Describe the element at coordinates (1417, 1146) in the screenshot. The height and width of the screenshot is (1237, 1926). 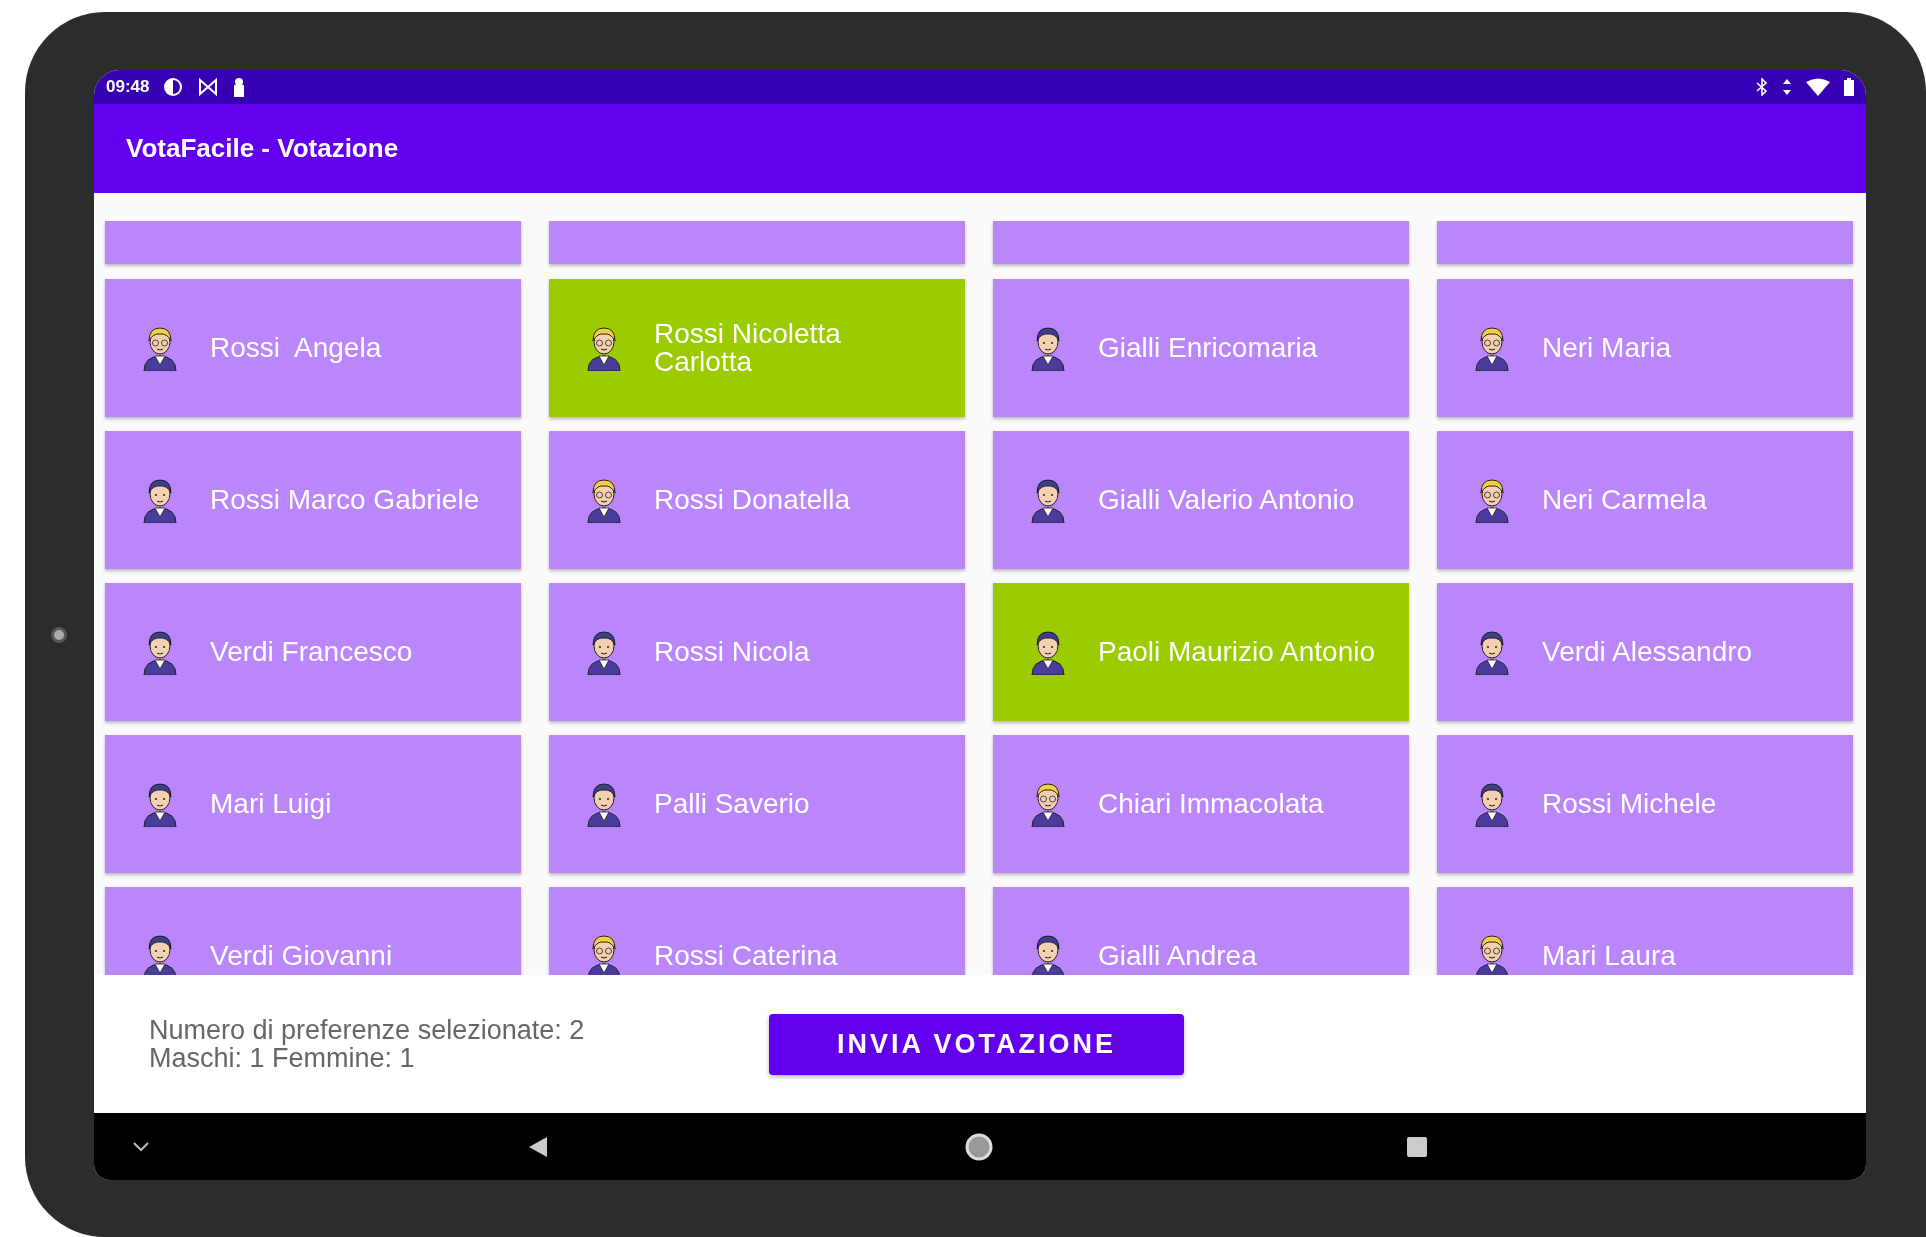
I see `recents-icon` at that location.